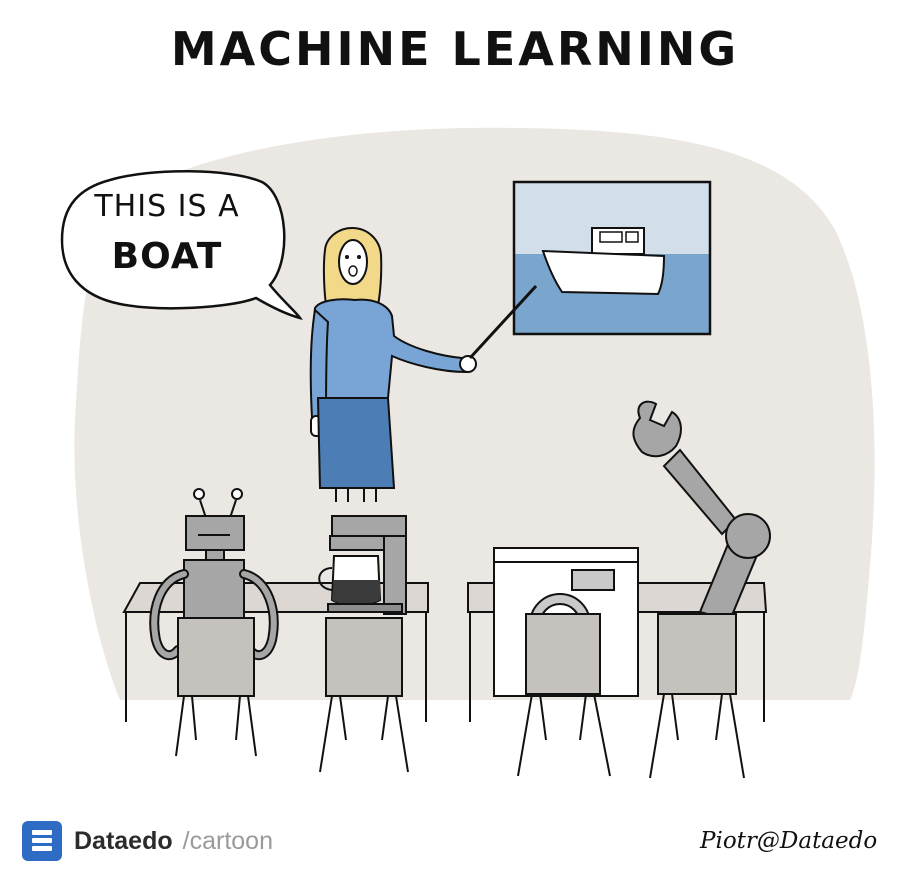 This screenshot has height=880, width=910. Describe the element at coordinates (455, 49) in the screenshot. I see `cartoon-title: MACHINE LEARNING` at that location.